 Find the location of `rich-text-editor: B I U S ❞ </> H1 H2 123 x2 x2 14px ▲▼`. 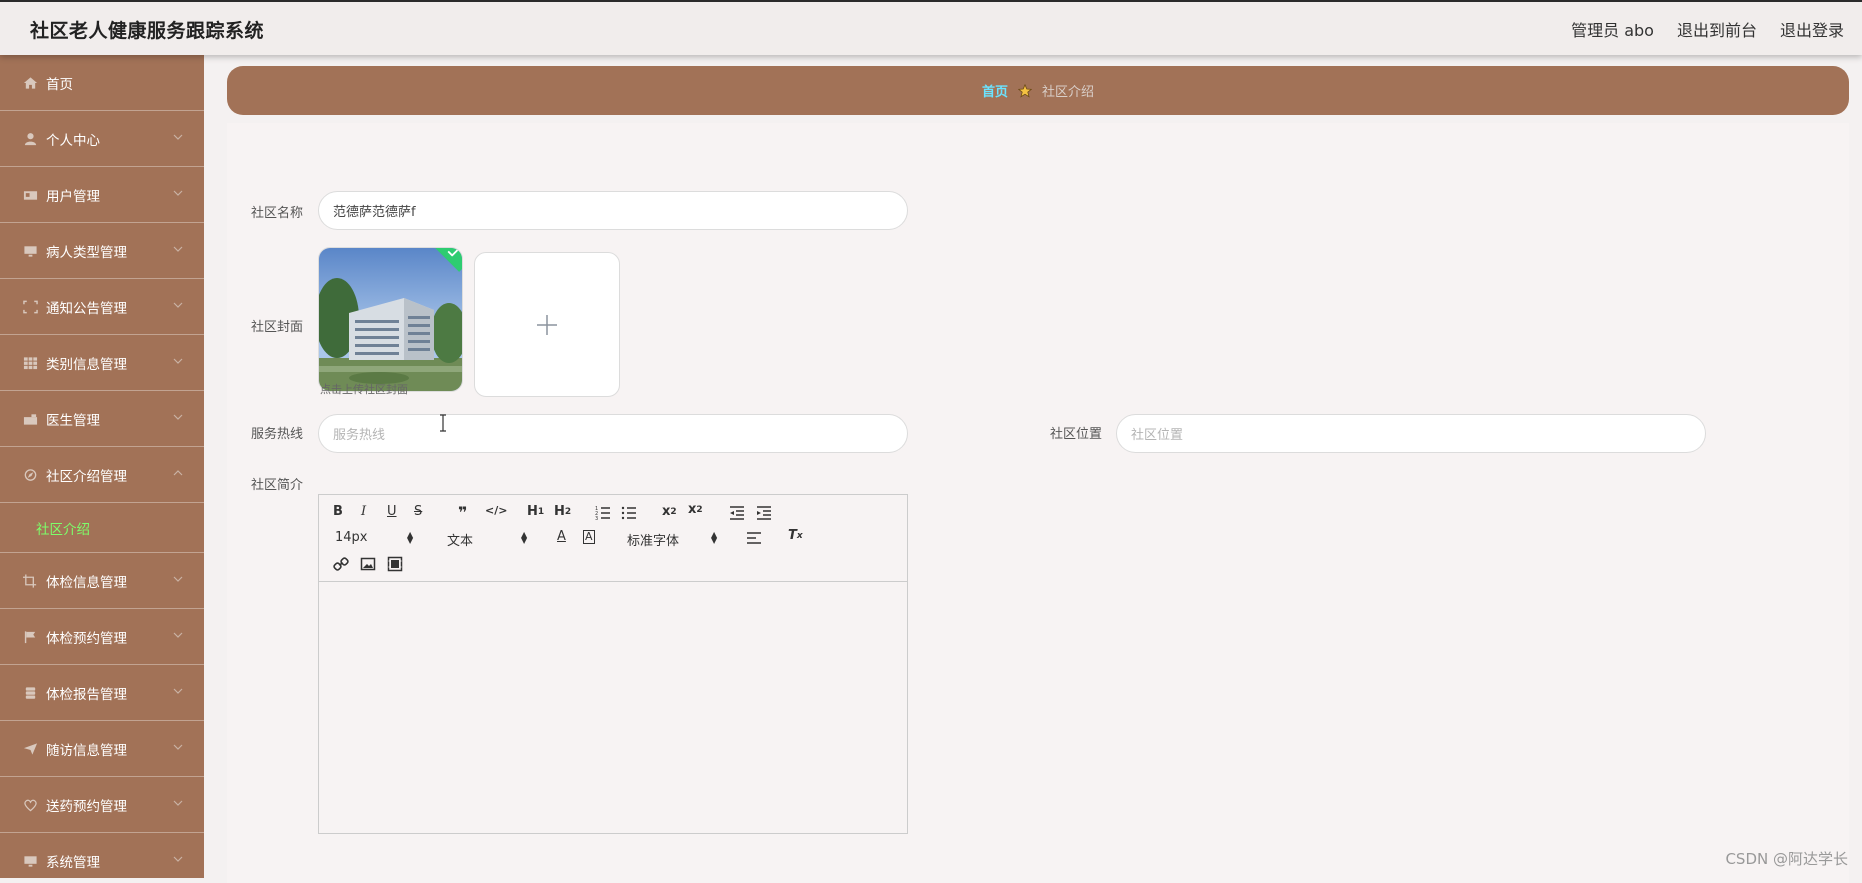

rich-text-editor: B I U S ❞ </> H1 H2 123 x2 x2 14px ▲▼ is located at coordinates (613, 664).